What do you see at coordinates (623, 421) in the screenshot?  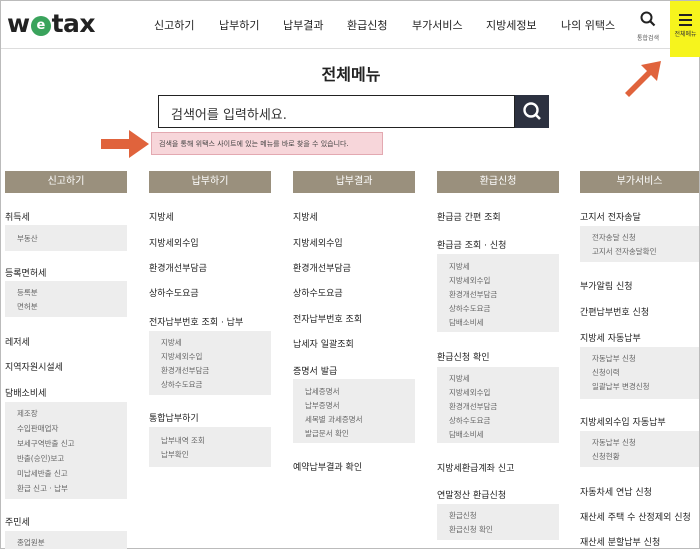 I see `menu-item: 지방세외수입 자동납부` at bounding box center [623, 421].